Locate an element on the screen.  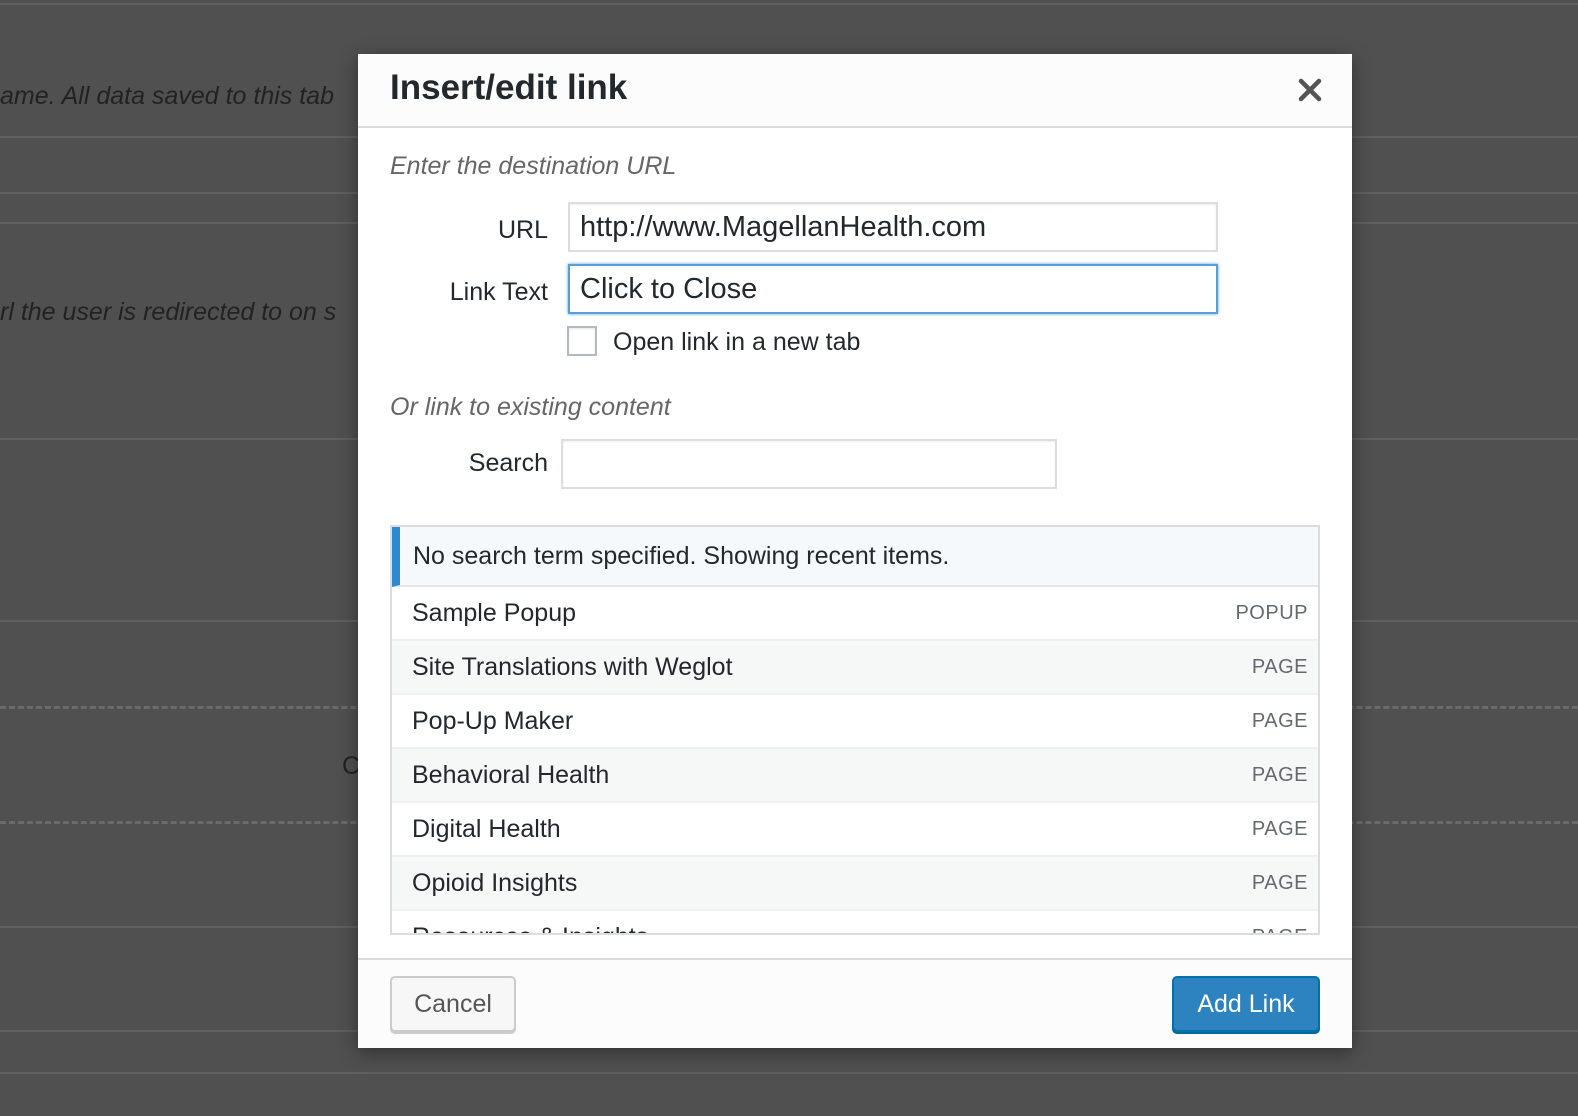
result-title: Resources & Insights is located at coordinates (530, 928).